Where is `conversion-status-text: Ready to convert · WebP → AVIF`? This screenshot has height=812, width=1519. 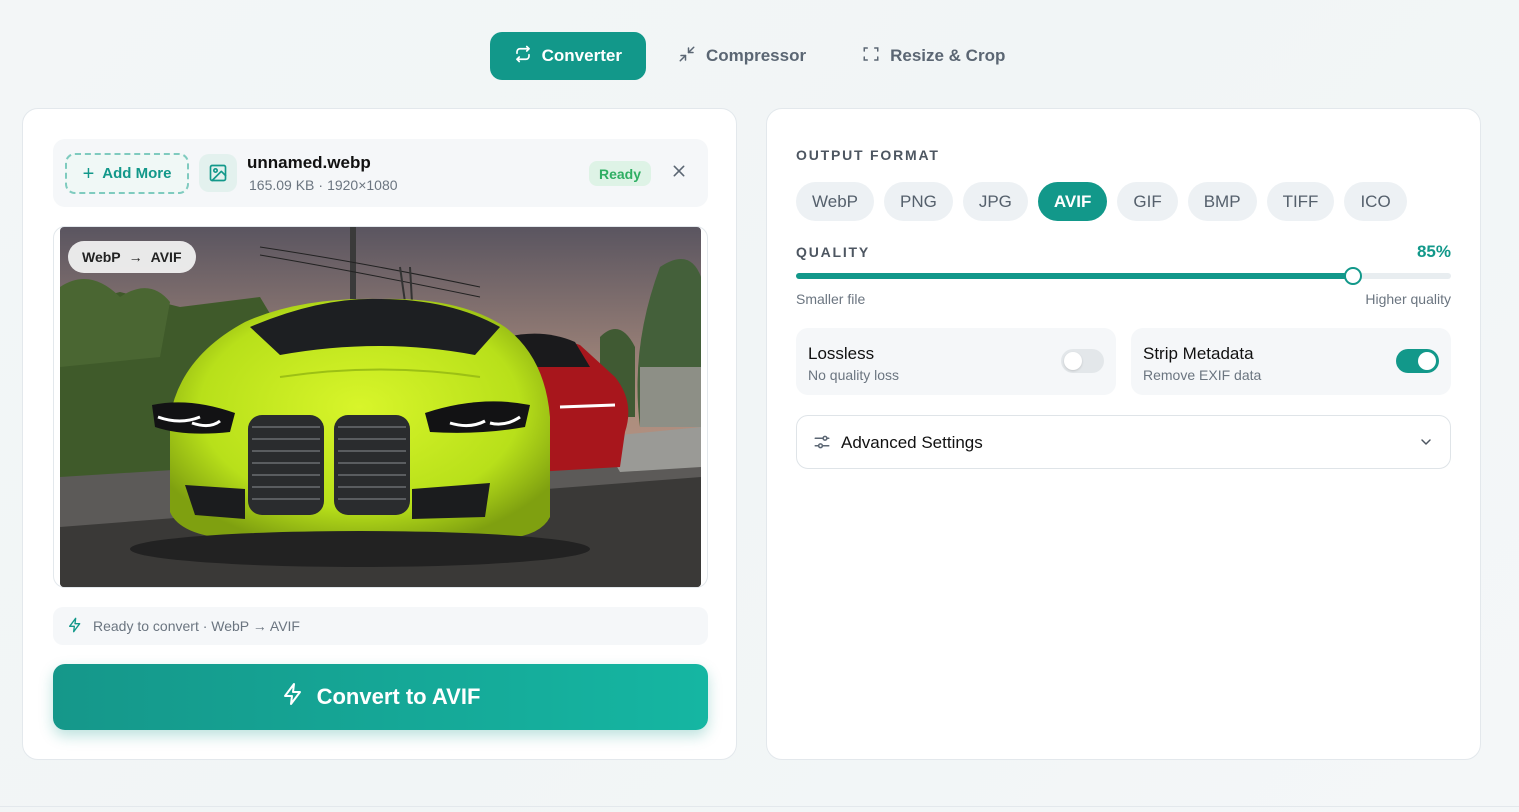
conversion-status-text: Ready to convert · WebP → AVIF is located at coordinates (196, 626).